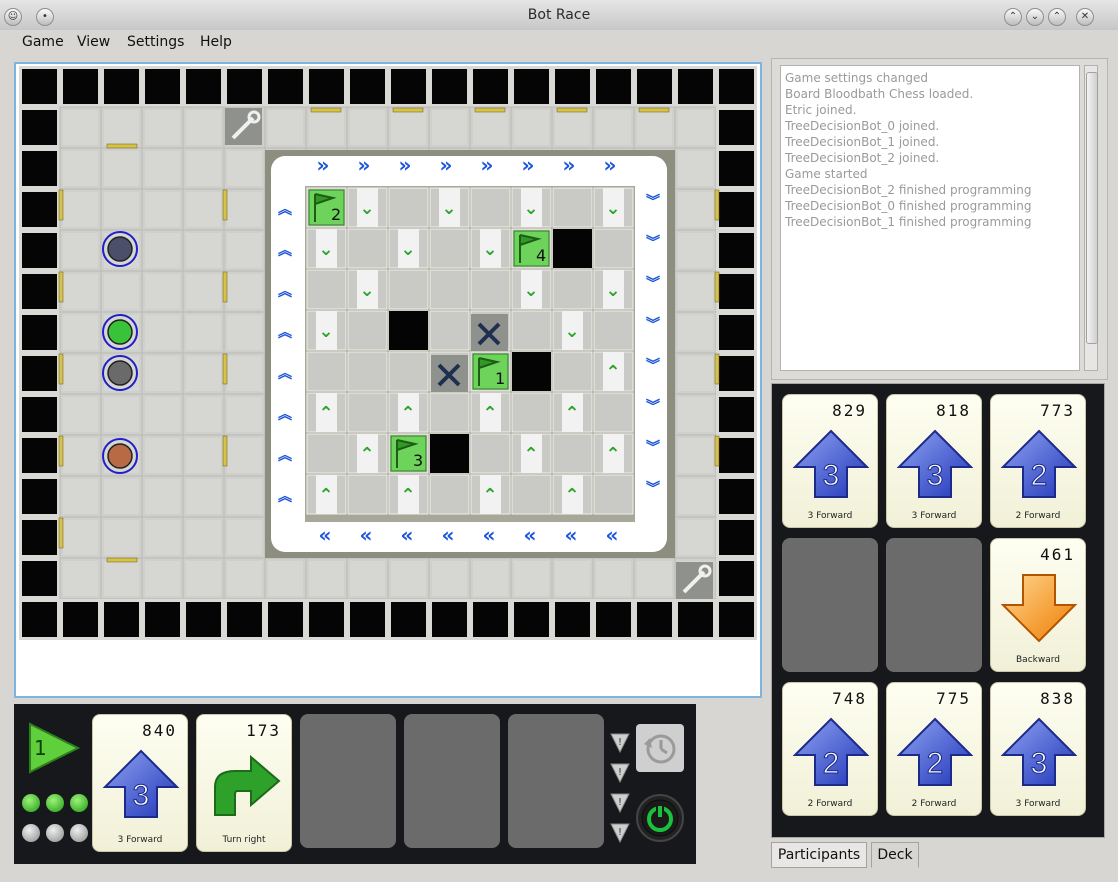 Image resolution: width=1118 pixels, height=882 pixels. Describe the element at coordinates (856, 78) in the screenshot. I see `log-line: Game settings changed` at that location.